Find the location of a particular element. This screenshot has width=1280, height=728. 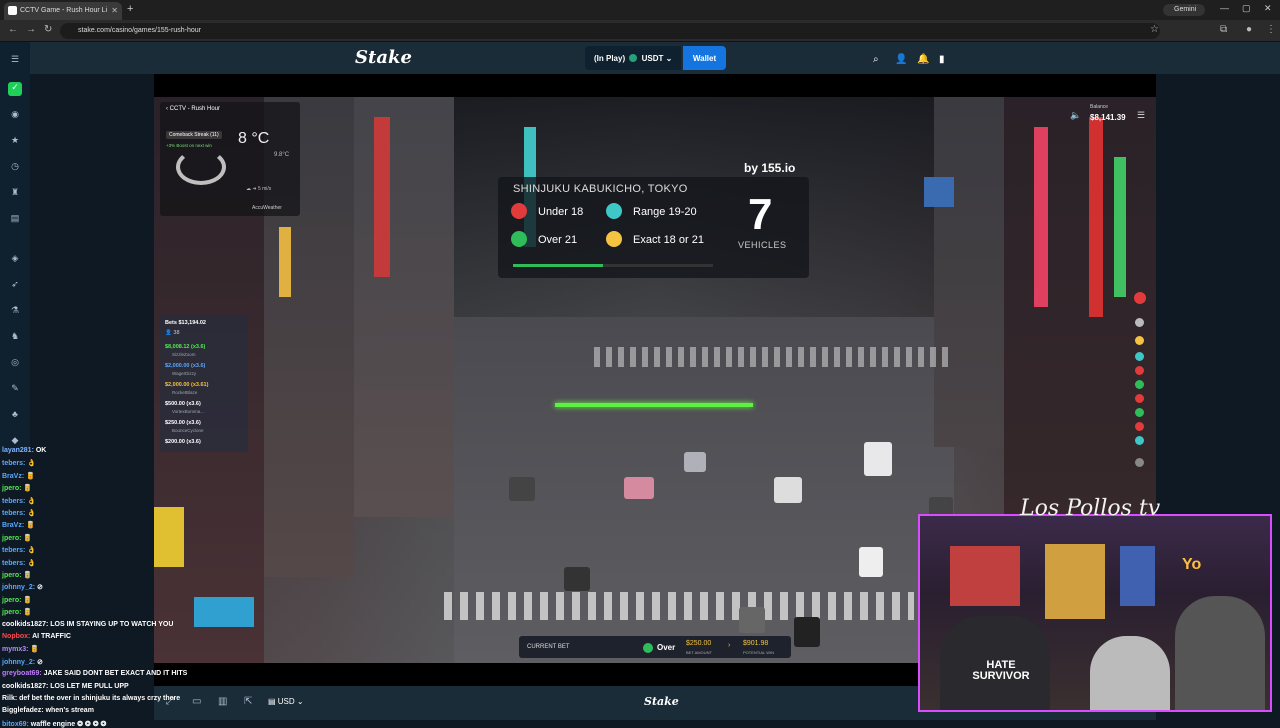

chat-username: Bigglefadez: is located at coordinates (24, 710).